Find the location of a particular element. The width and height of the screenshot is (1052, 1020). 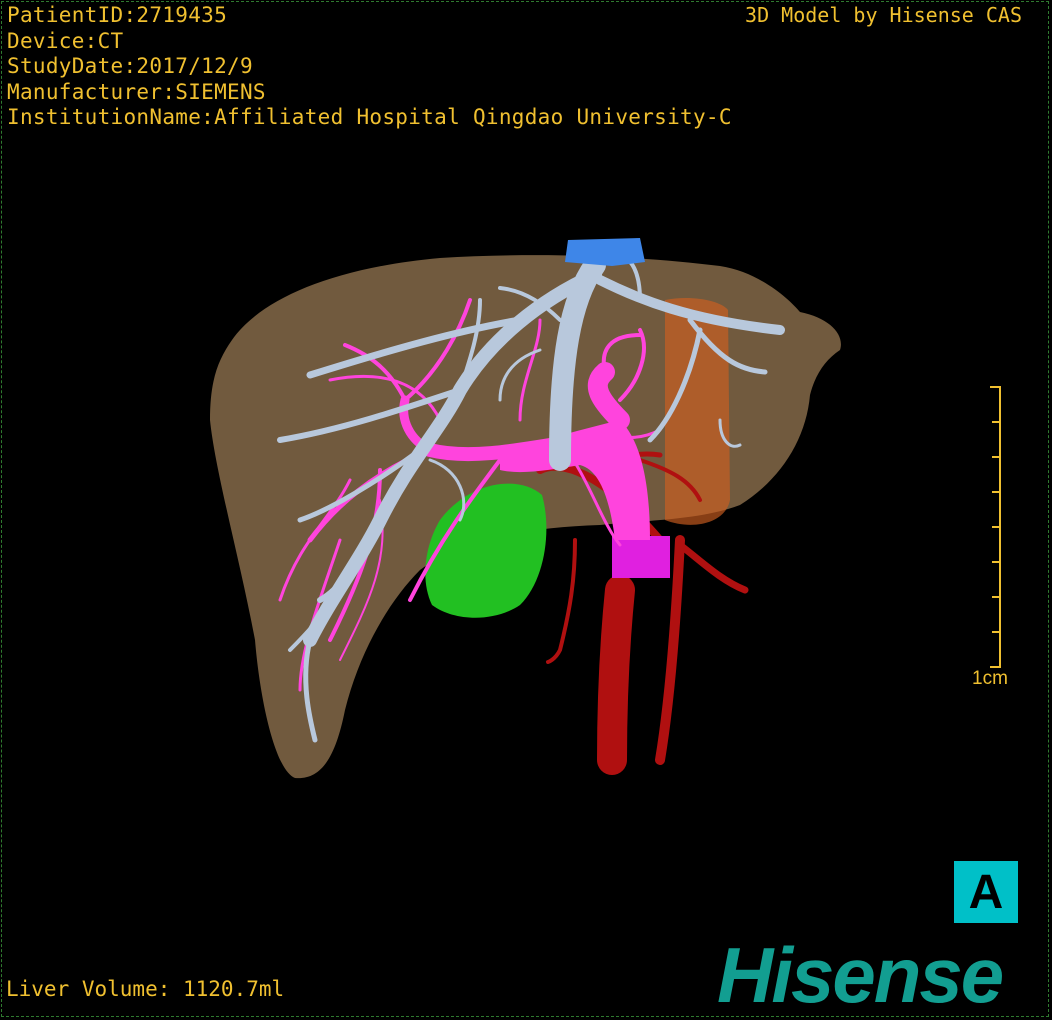

study-date-text: StudyDate:2017/12/9 is located at coordinates (130, 66).